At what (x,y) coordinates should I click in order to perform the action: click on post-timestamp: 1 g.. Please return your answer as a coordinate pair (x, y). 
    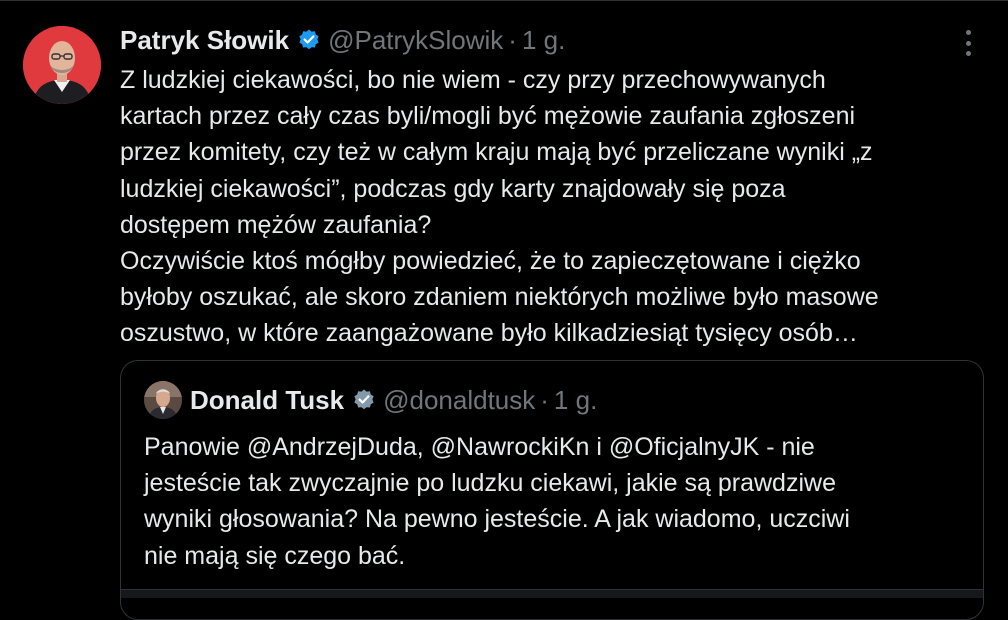
    Looking at the image, I should click on (543, 40).